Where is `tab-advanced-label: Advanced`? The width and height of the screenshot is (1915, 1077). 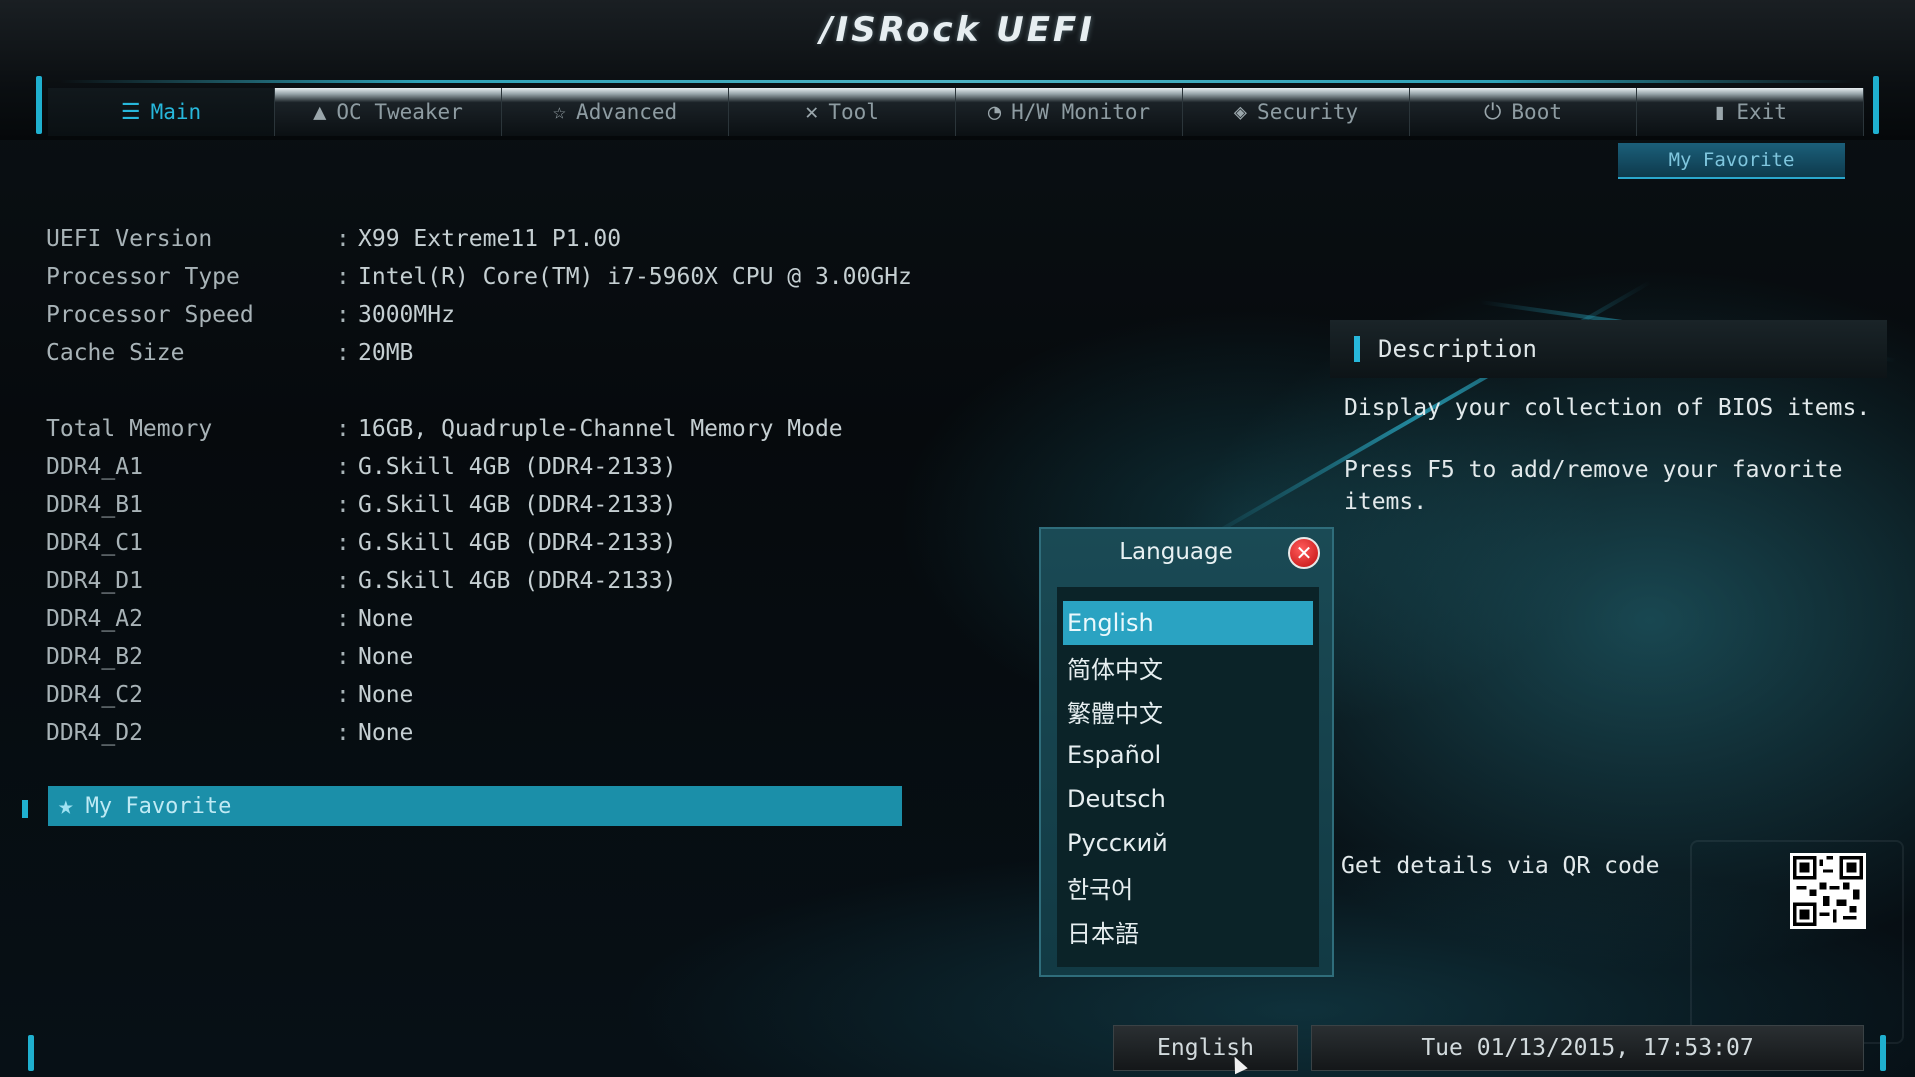
tab-advanced-label: Advanced is located at coordinates (627, 112).